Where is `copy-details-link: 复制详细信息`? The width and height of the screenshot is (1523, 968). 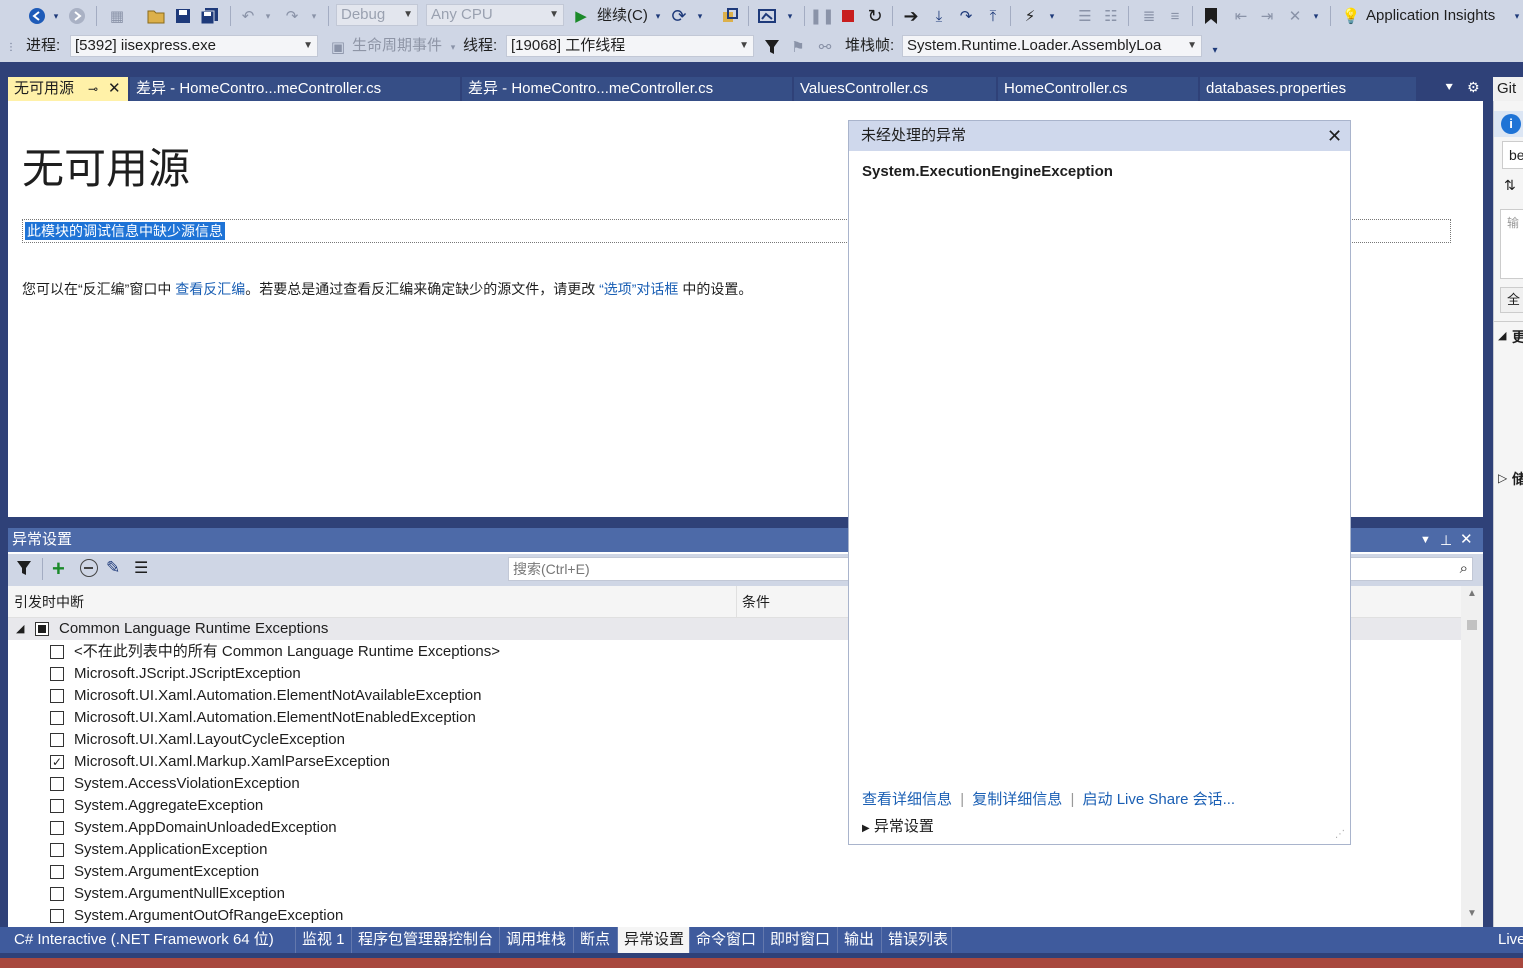
copy-details-link: 复制详细信息 is located at coordinates (1017, 799).